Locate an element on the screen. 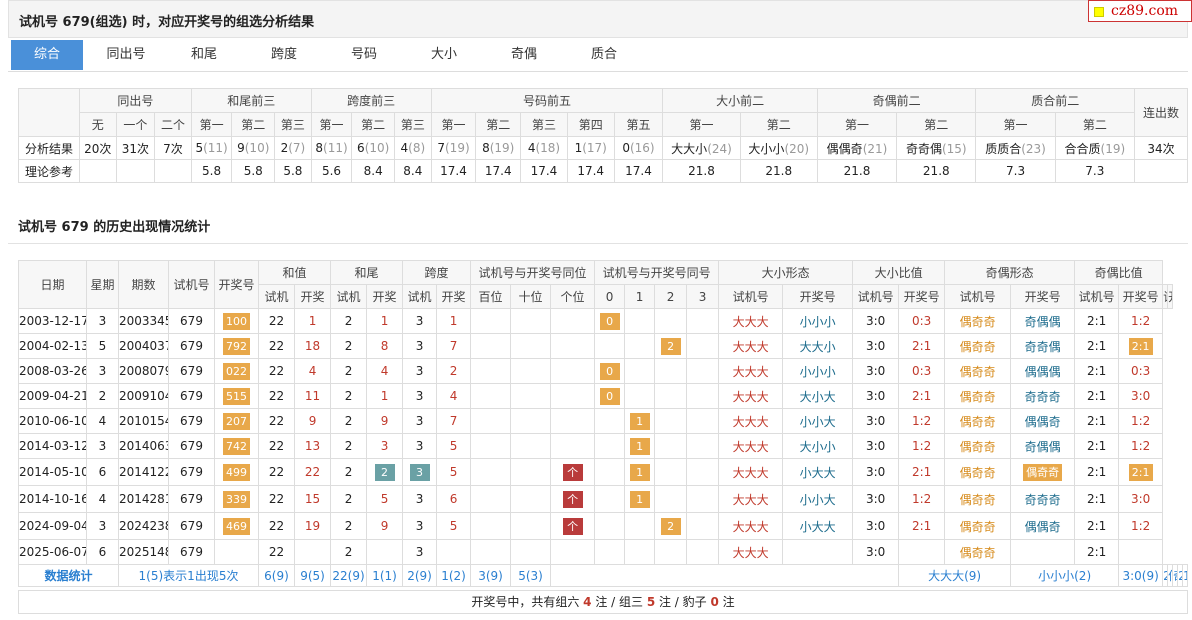 Image resolution: width=1192 pixels, height=620 pixels. issue-cell: 2009104 is located at coordinates (143, 396).